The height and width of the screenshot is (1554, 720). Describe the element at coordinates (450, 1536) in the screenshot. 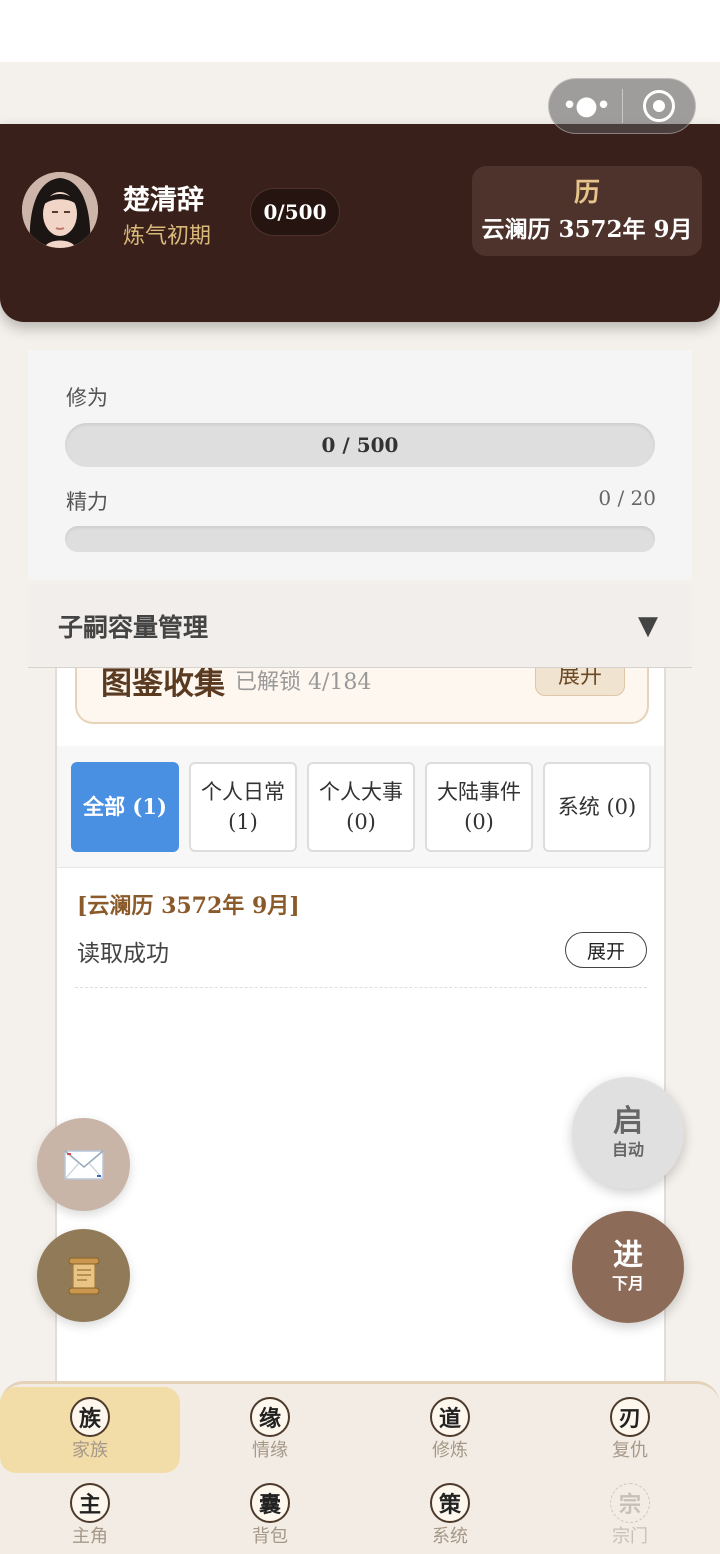

I see `nav-label-system: 系统` at that location.